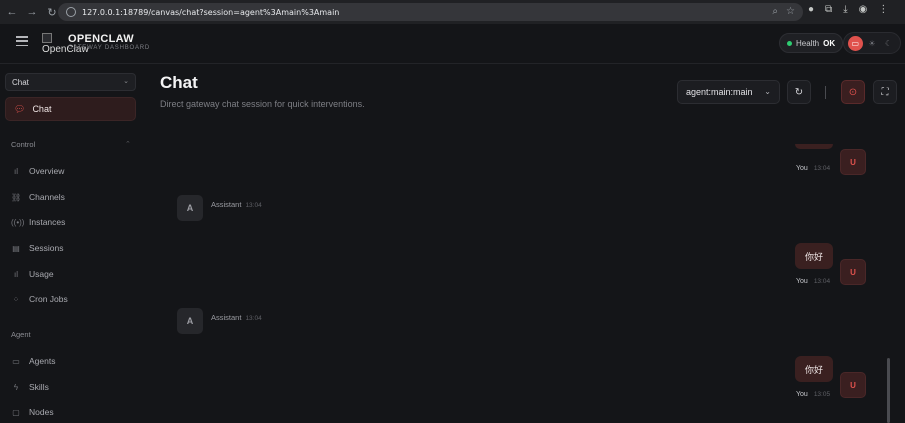  I want to click on theme-toggle-group: ▭ ☀ ☾, so click(872, 43).